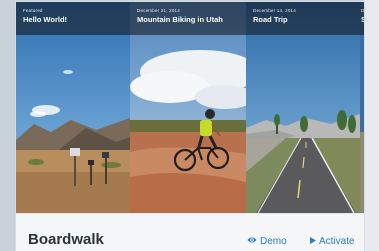 Image resolution: width=379 pixels, height=251 pixels. I want to click on activate-button: Activate, so click(332, 241).